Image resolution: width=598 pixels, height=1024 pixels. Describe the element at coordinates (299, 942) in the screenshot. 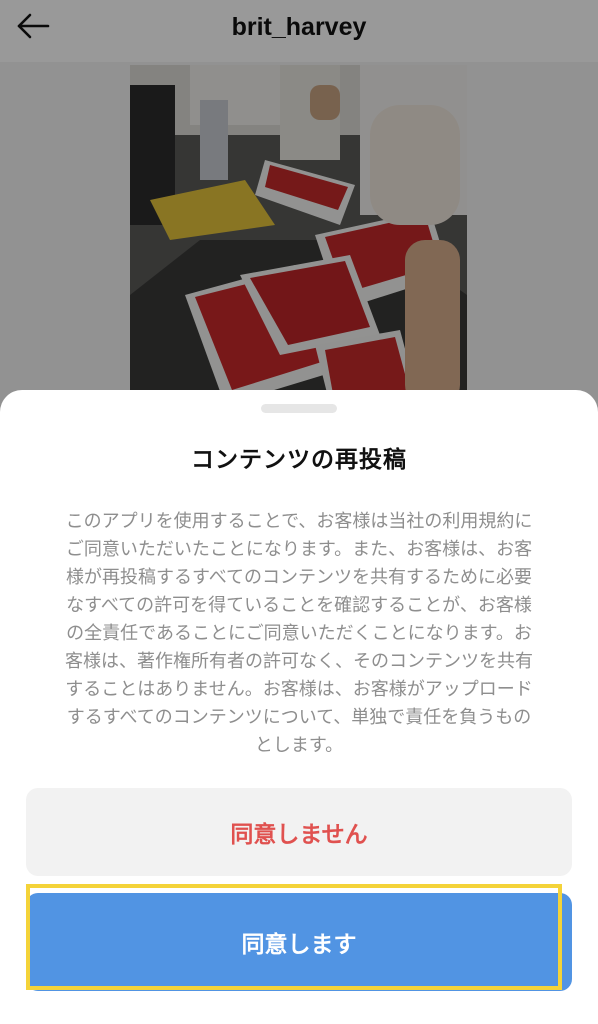

I see `agree-button: 同意します` at that location.